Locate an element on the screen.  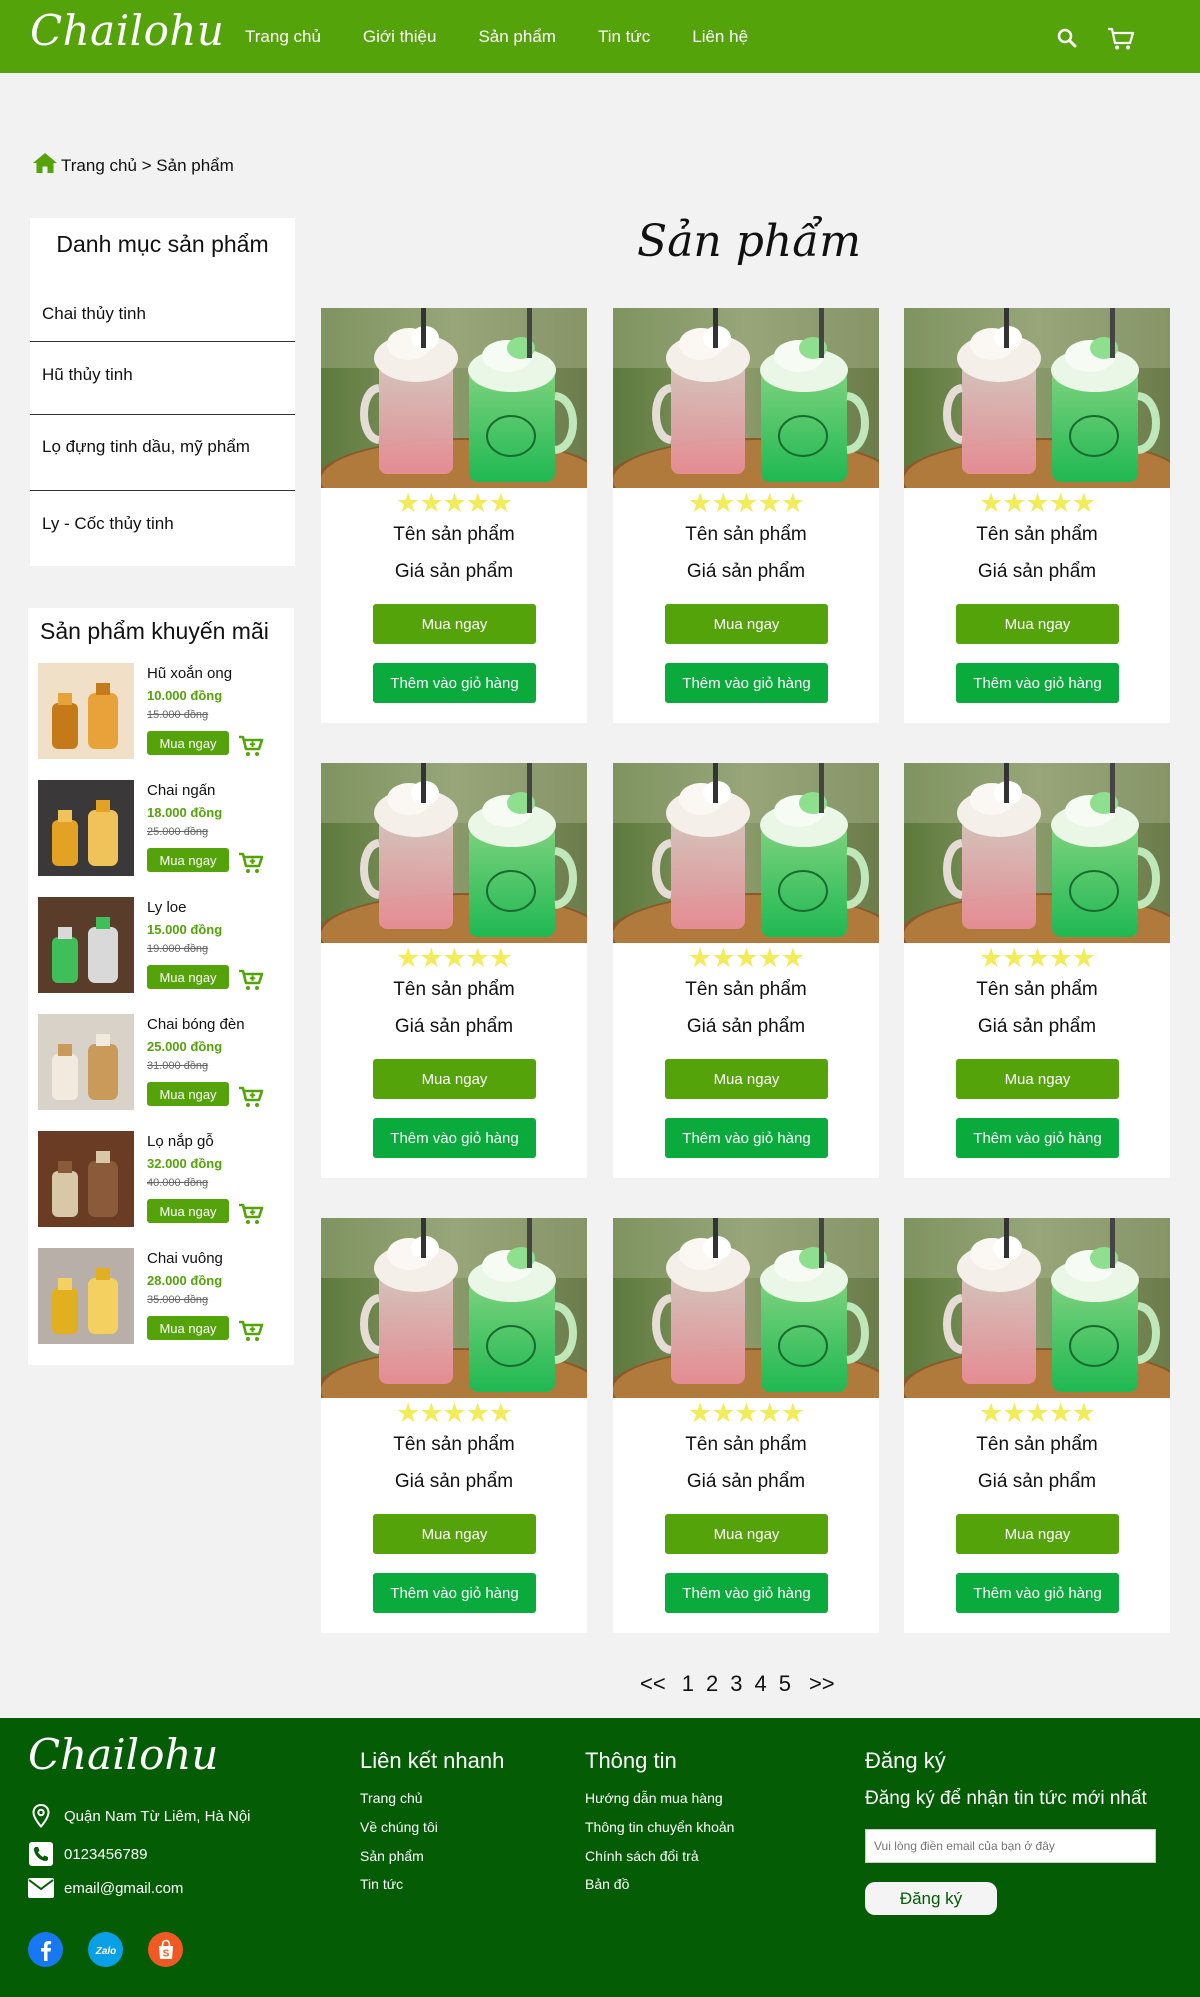
footer-link-products: Sản phẩm is located at coordinates (392, 1856).